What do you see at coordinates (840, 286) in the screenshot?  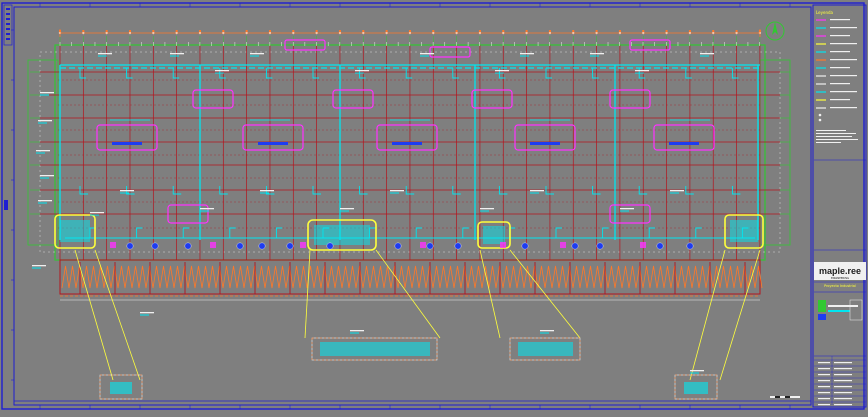 I see `project-caption: Proyecto Industrial` at bounding box center [840, 286].